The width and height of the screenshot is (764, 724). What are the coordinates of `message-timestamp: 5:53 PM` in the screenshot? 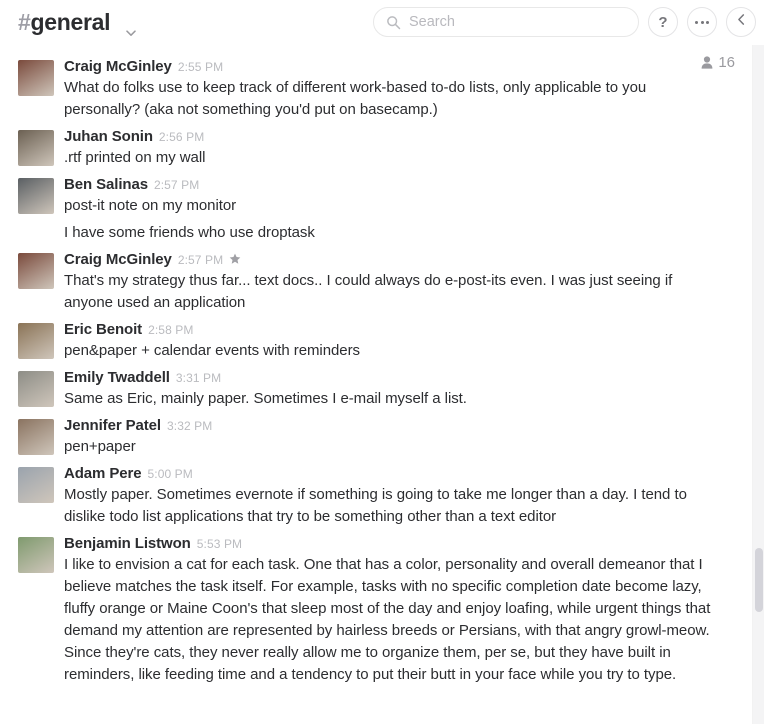 It's located at (219, 544).